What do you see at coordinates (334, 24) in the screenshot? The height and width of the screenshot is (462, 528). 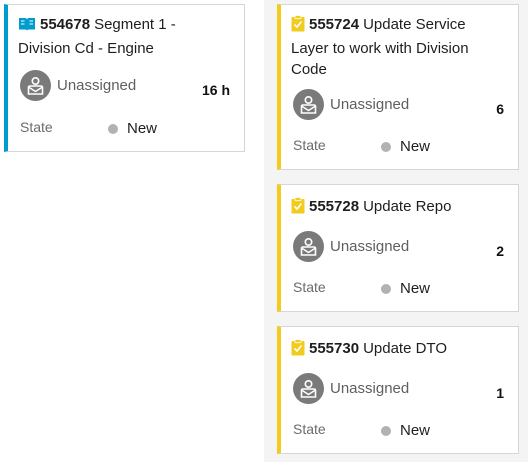 I see `work-item-id: 555724` at bounding box center [334, 24].